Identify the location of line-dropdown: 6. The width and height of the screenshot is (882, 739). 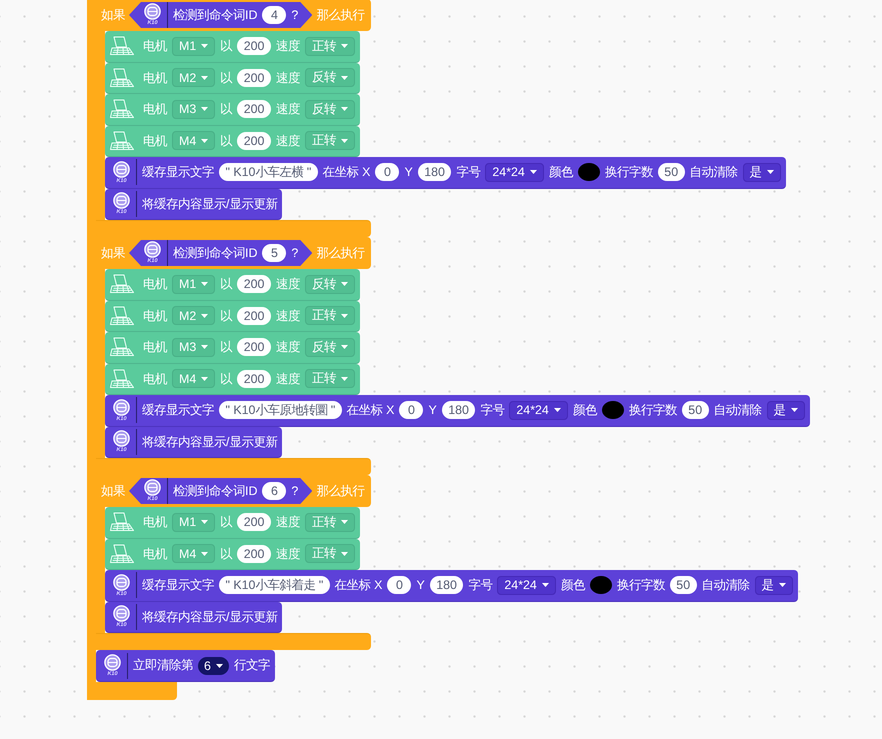
(213, 665).